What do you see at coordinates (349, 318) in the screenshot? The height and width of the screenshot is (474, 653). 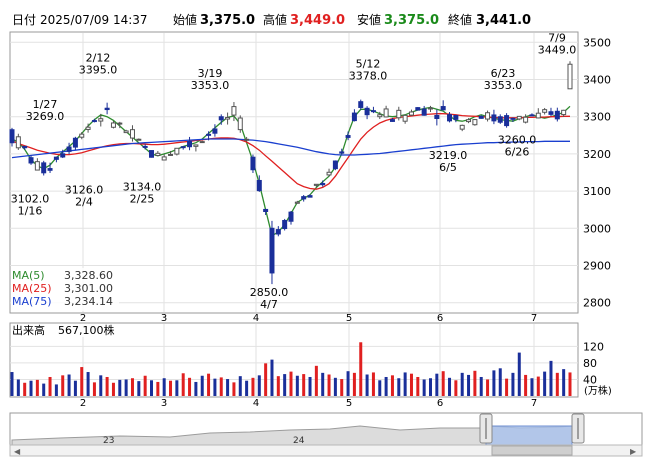 I see `price-x-tick-label: 5` at bounding box center [349, 318].